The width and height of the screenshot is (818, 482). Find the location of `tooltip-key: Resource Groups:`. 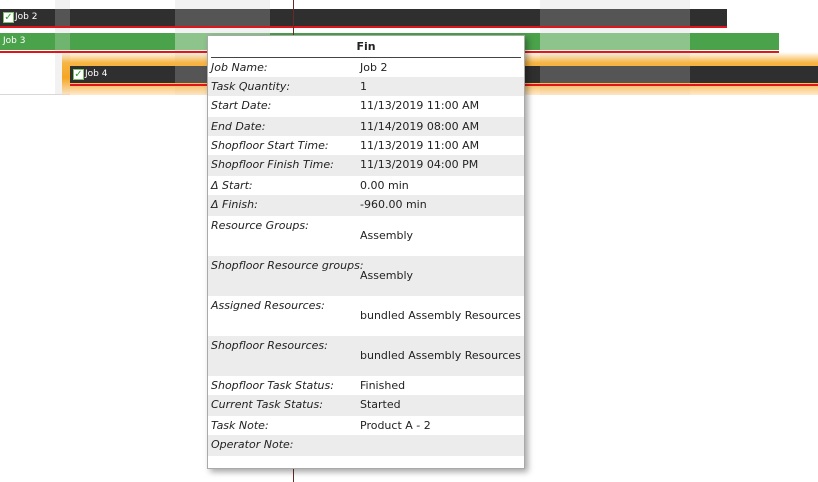

tooltip-key: Resource Groups: is located at coordinates (260, 225).